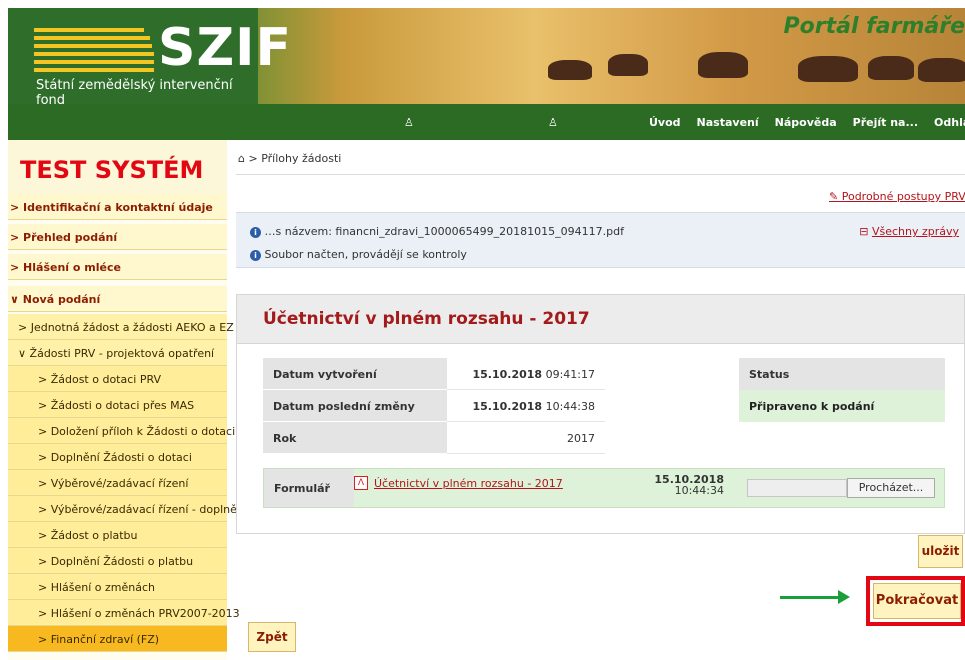 The height and width of the screenshot is (660, 965). What do you see at coordinates (225, 48) in the screenshot?
I see `logo-text: SZIF` at bounding box center [225, 48].